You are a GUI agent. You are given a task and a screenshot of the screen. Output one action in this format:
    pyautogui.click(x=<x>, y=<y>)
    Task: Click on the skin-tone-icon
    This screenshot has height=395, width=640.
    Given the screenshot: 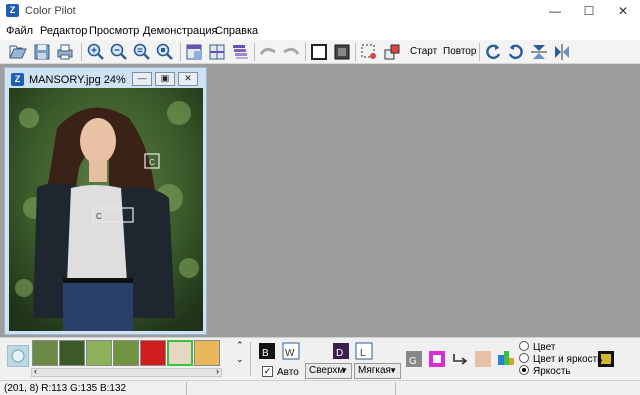 What is the action you would take?
    pyautogui.click(x=437, y=359)
    